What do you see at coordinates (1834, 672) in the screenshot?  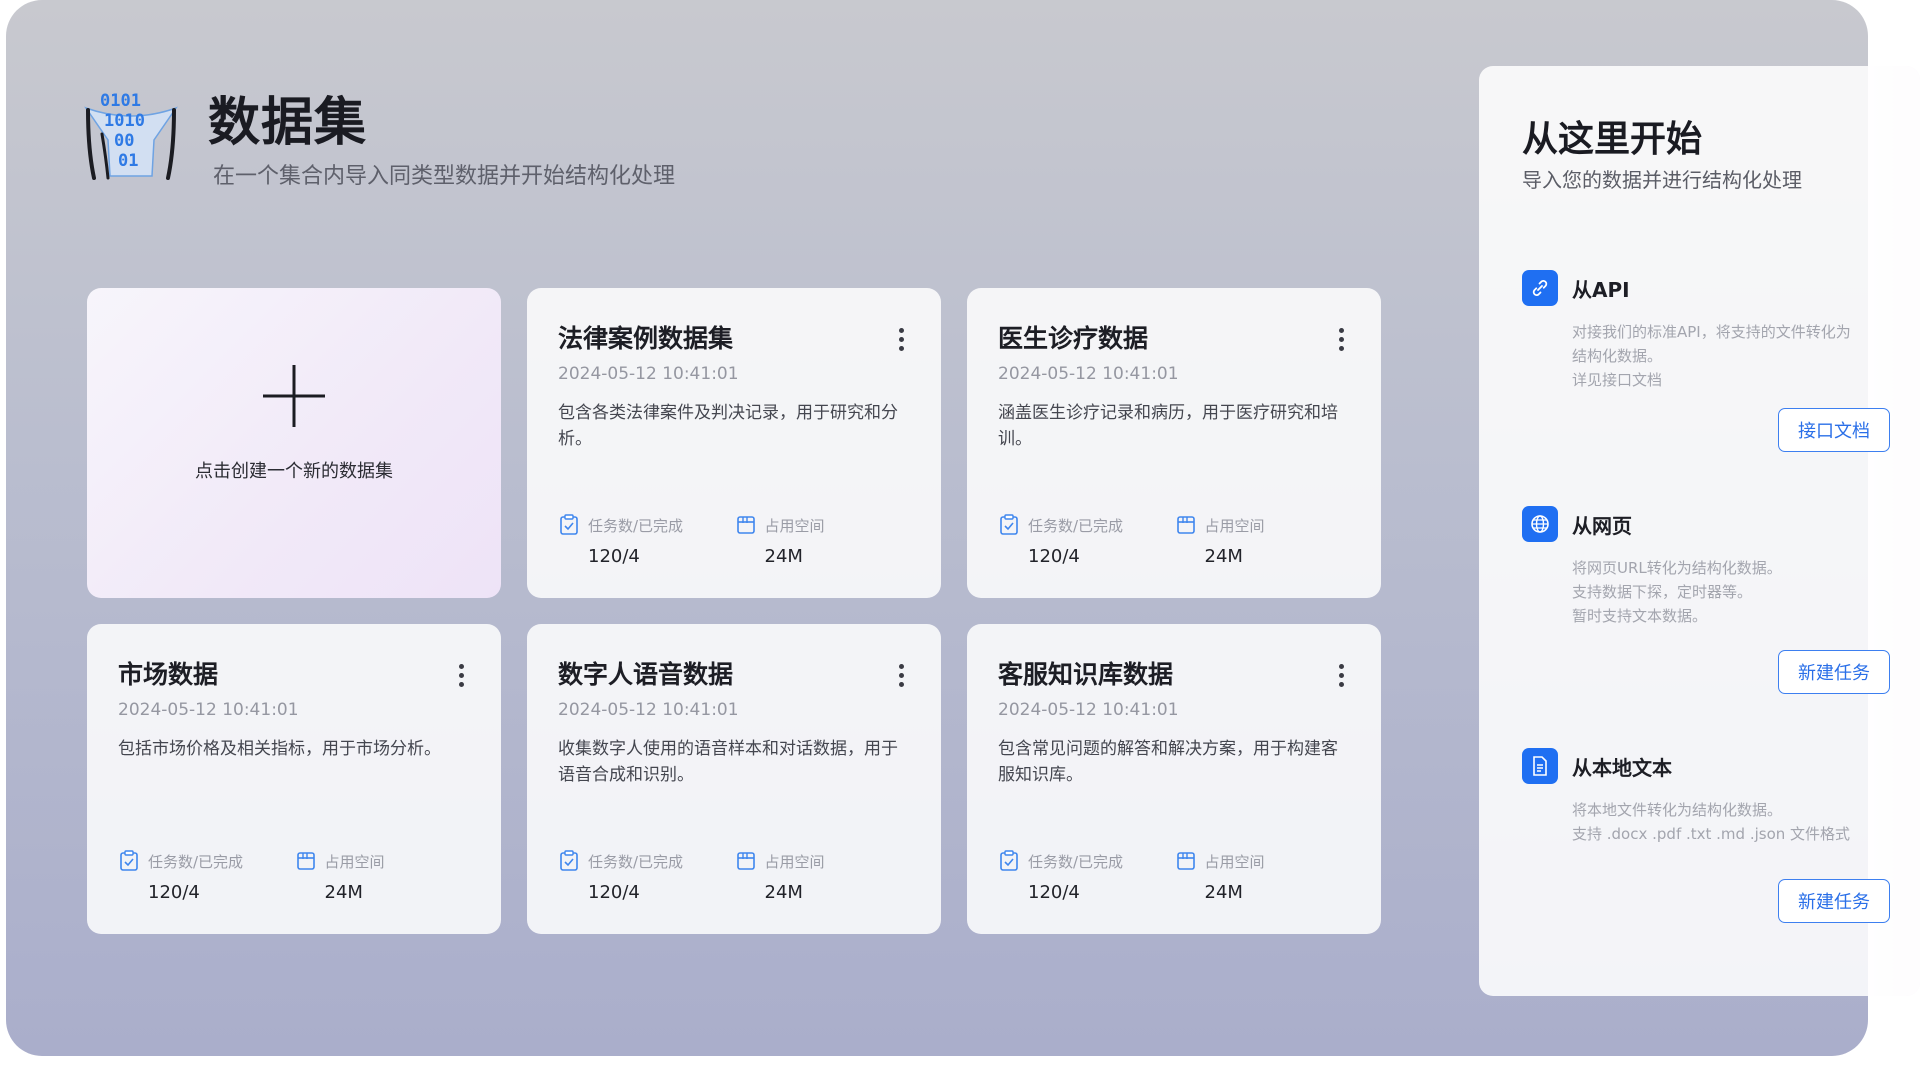 I see `new-web-task-button: 新建任务` at bounding box center [1834, 672].